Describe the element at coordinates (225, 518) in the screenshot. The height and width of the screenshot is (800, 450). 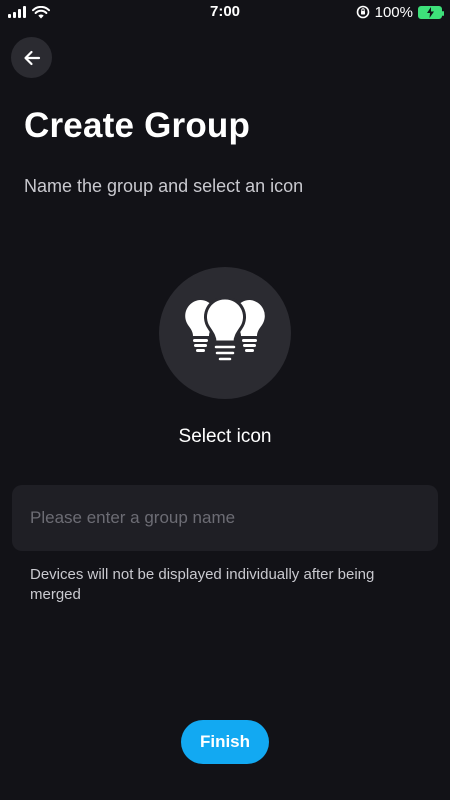
I see `group-name-input` at that location.